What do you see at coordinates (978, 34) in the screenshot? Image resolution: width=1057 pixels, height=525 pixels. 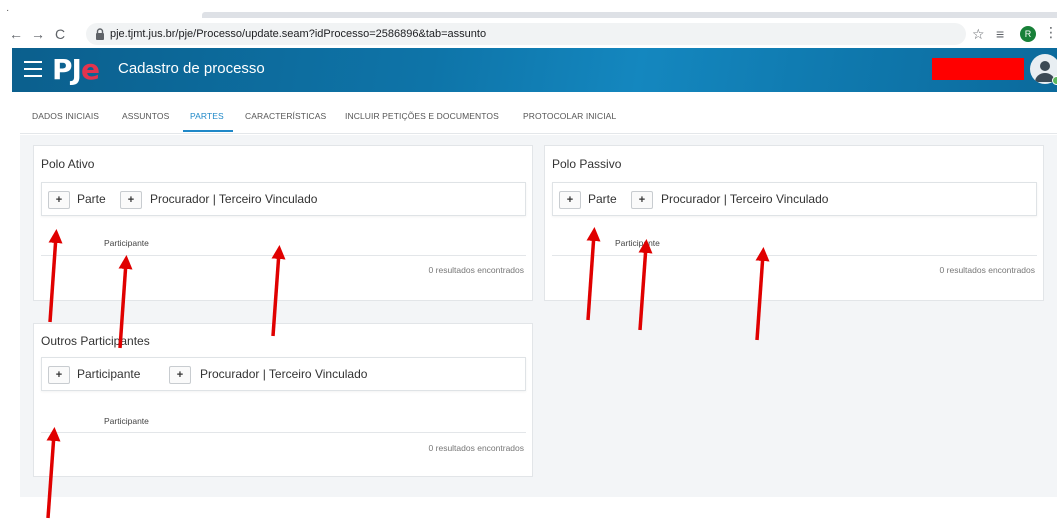 I see `star-bookmark-icon: ☆` at bounding box center [978, 34].